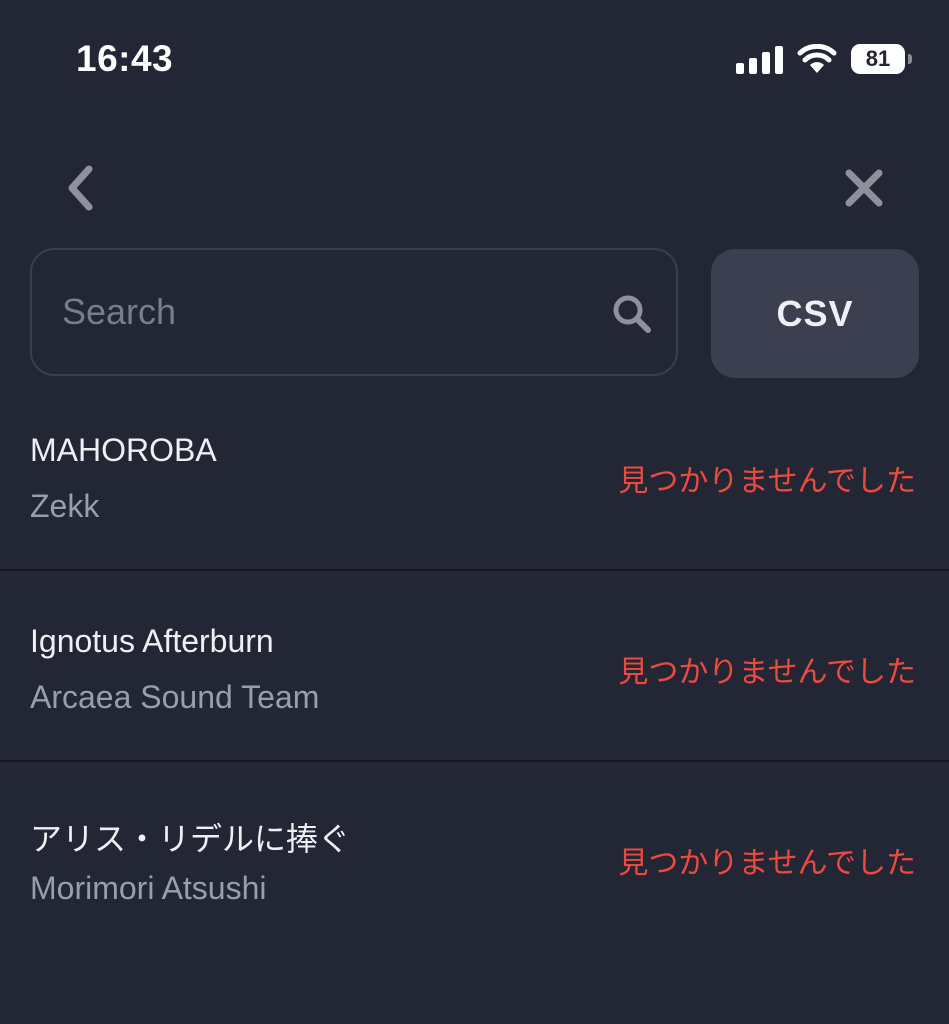  I want to click on chevron-left-icon, so click(80, 188).